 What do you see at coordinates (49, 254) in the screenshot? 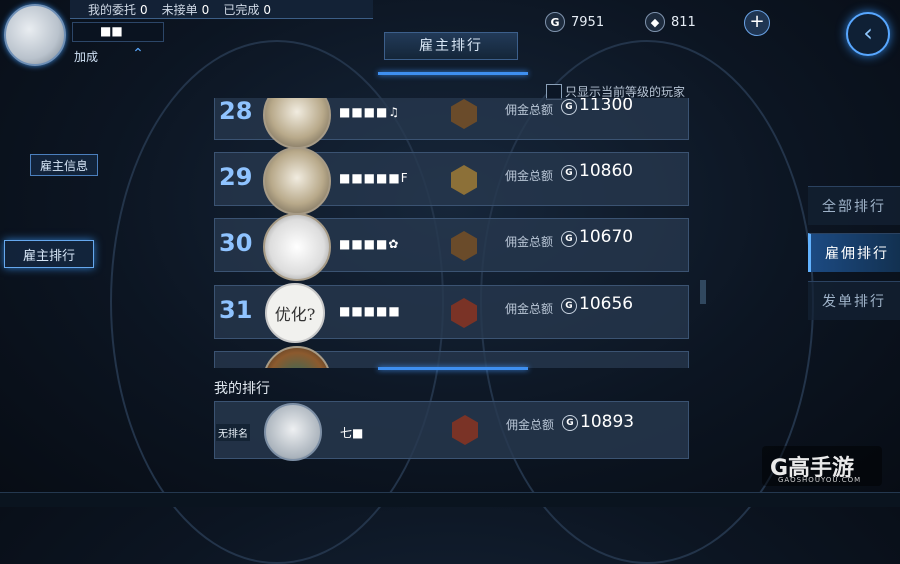
I see `employer-rank-button: 雇主排行` at bounding box center [49, 254].